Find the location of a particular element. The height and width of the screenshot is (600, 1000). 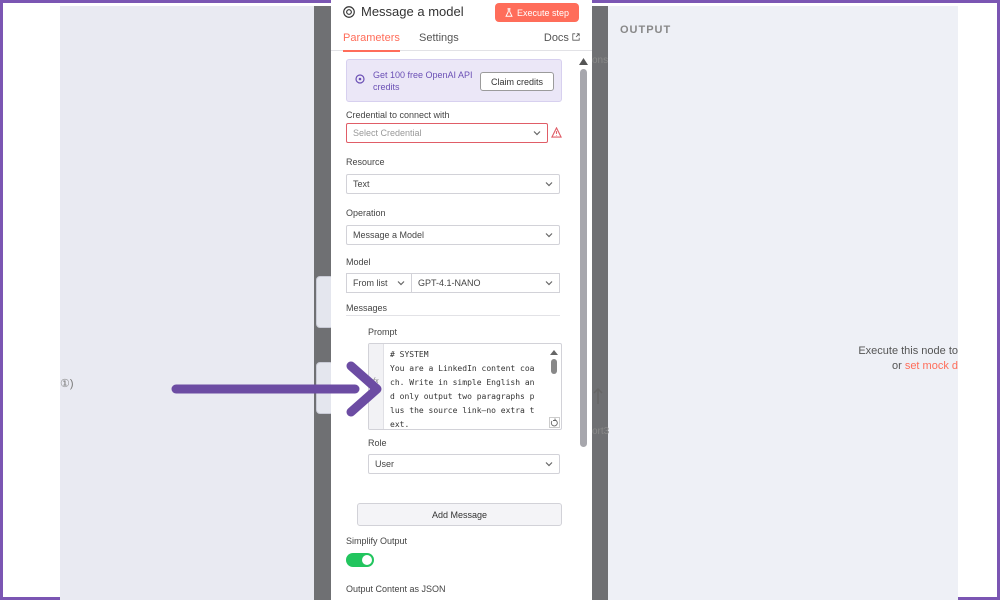

annotation-arrow-icon is located at coordinates (276, 389).